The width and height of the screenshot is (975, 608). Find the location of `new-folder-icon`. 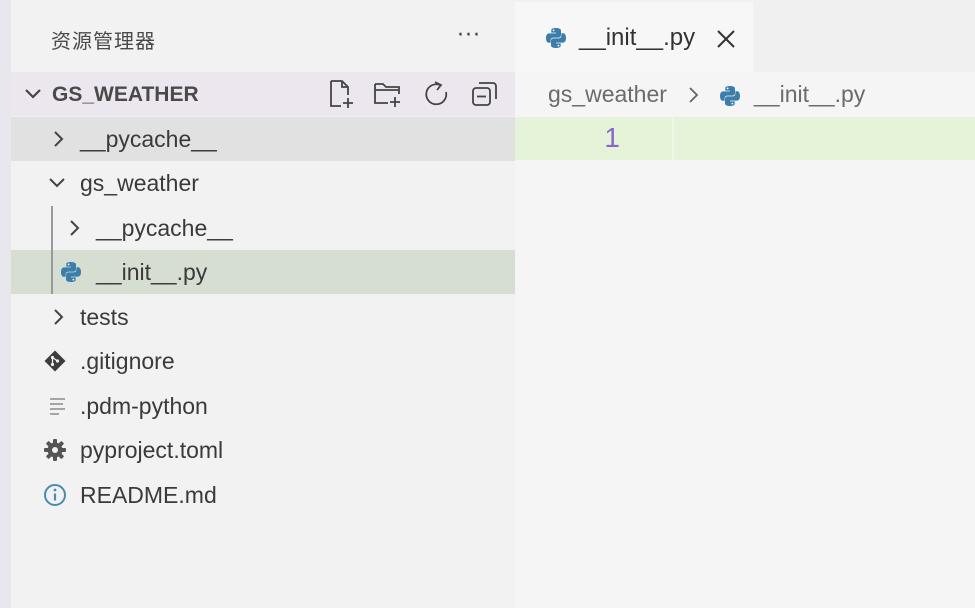

new-folder-icon is located at coordinates (388, 94).